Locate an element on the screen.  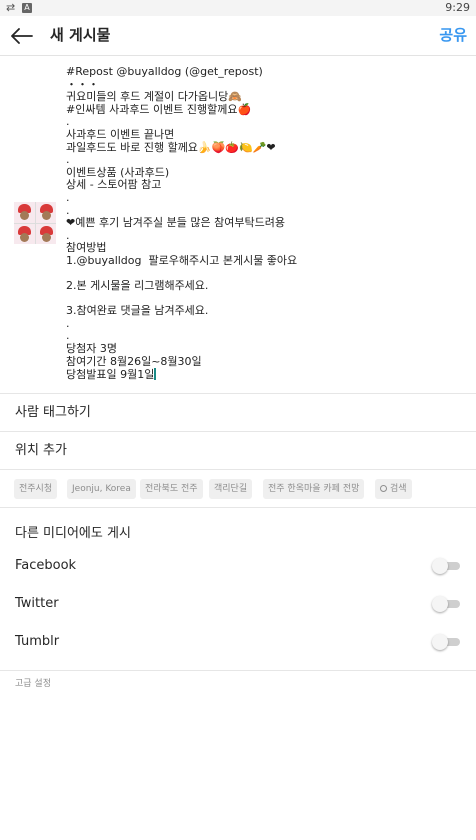
status-time: 9:29 is located at coordinates (457, 7).